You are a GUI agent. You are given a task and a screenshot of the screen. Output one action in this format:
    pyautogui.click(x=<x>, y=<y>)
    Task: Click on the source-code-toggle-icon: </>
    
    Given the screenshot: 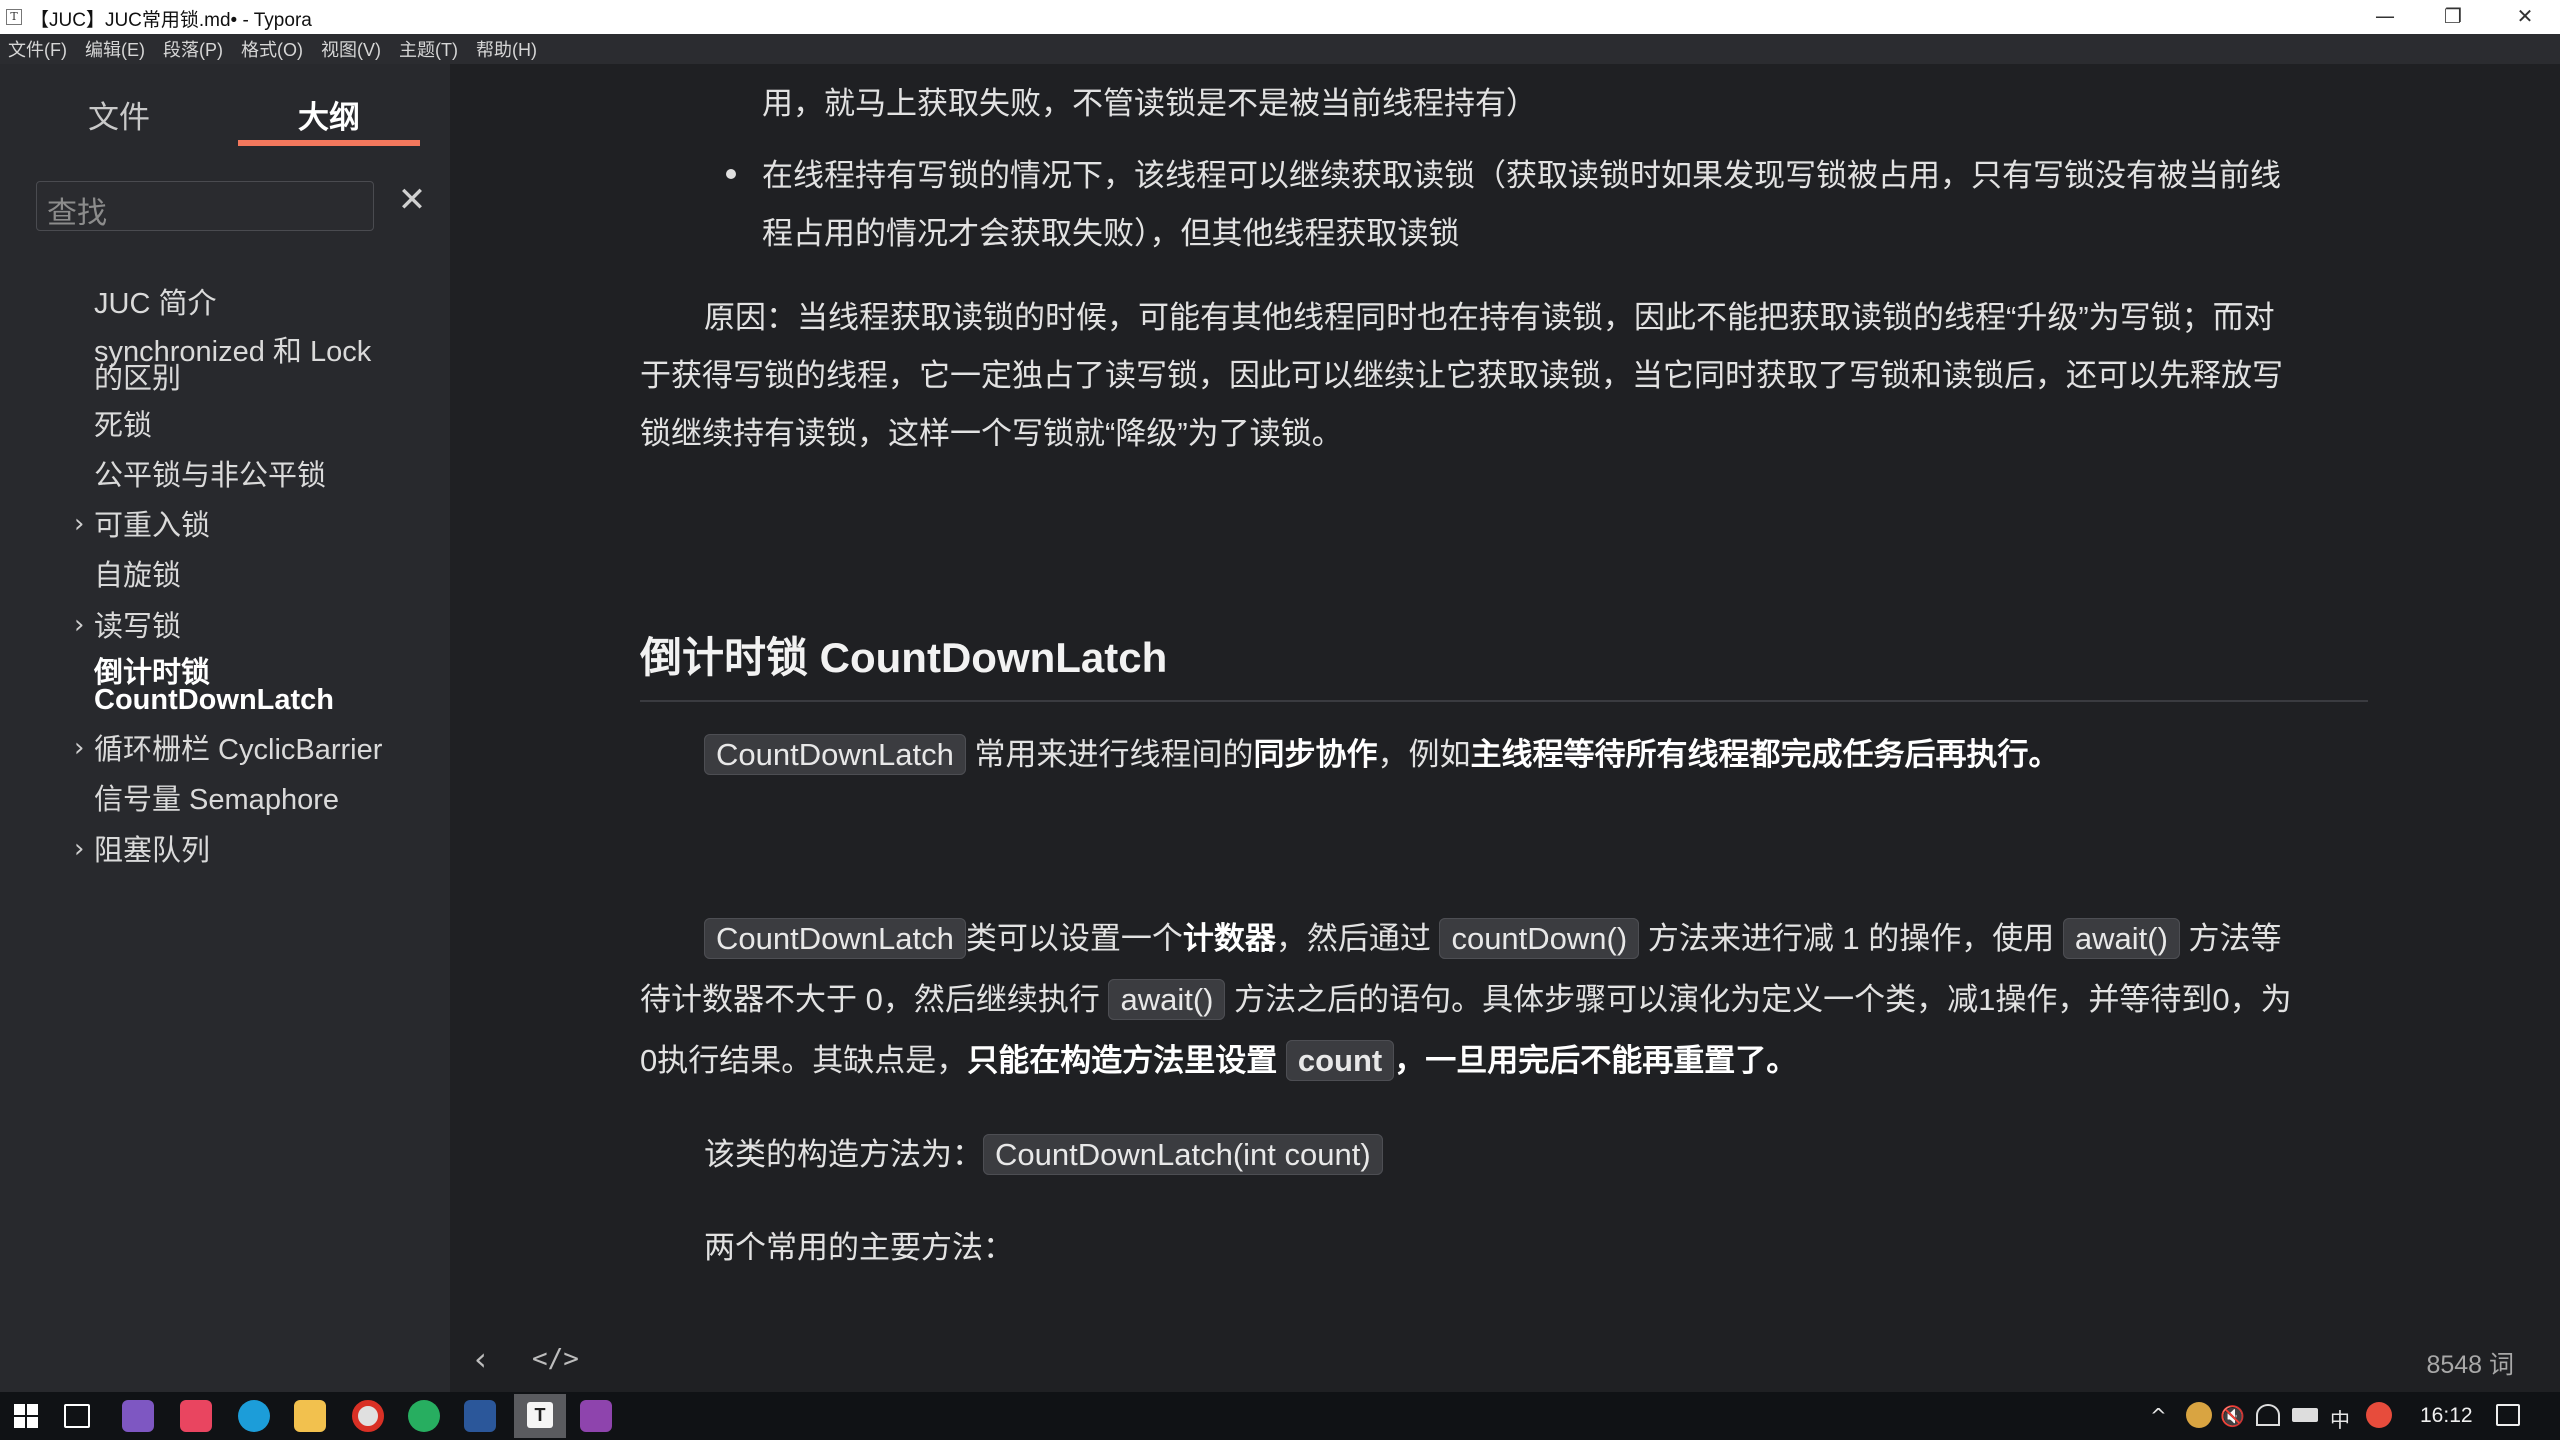 What is the action you would take?
    pyautogui.click(x=555, y=1359)
    